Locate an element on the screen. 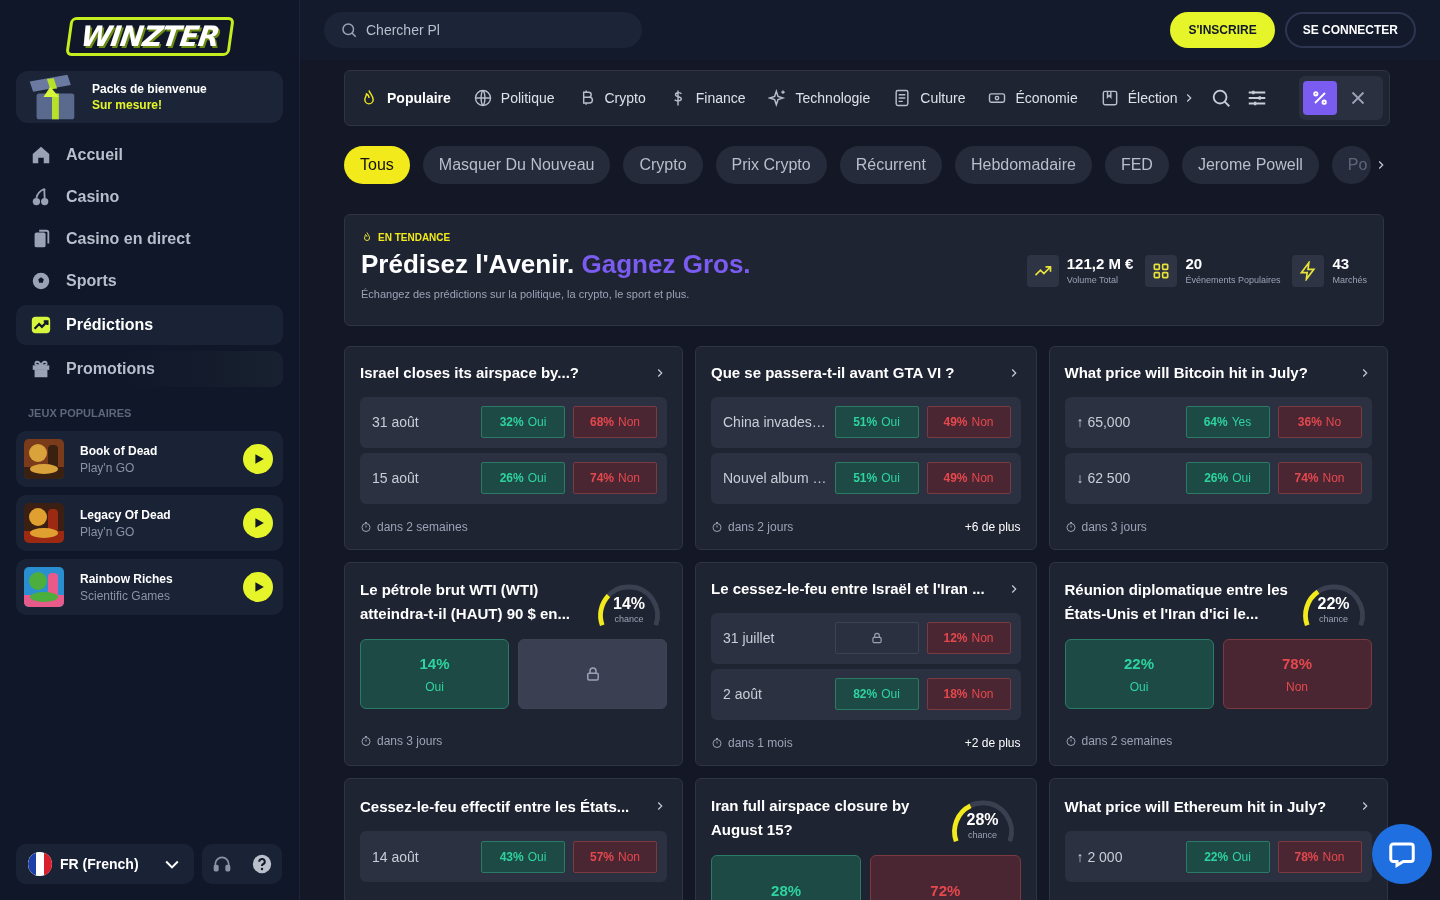  home-icon is located at coordinates (41, 155).